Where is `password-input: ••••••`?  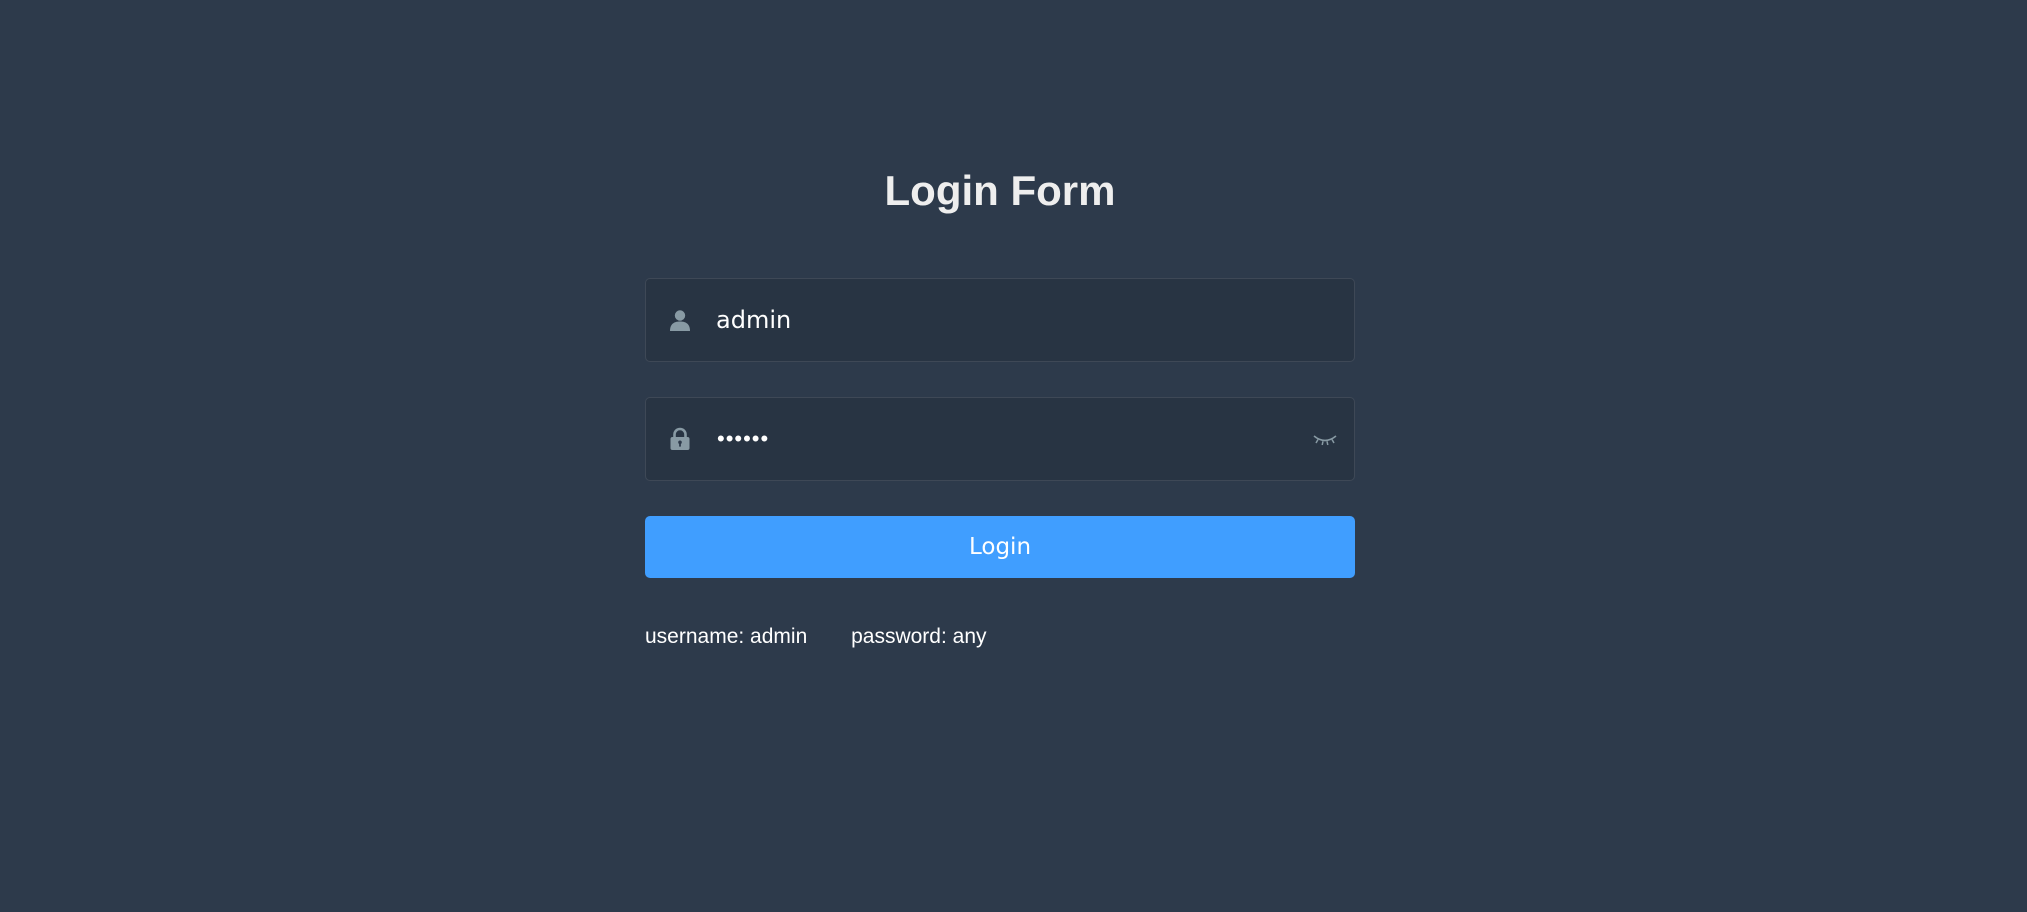
password-input: •••••• is located at coordinates (743, 439).